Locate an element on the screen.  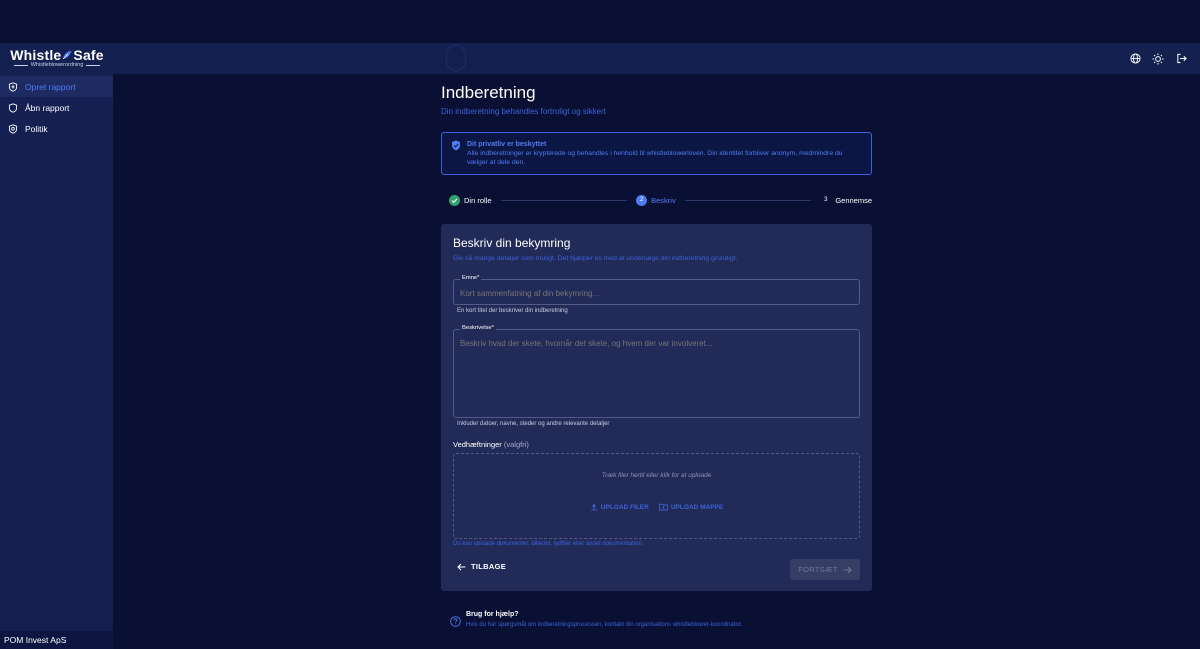
description-label: Beskrivelse* is located at coordinates (478, 328).